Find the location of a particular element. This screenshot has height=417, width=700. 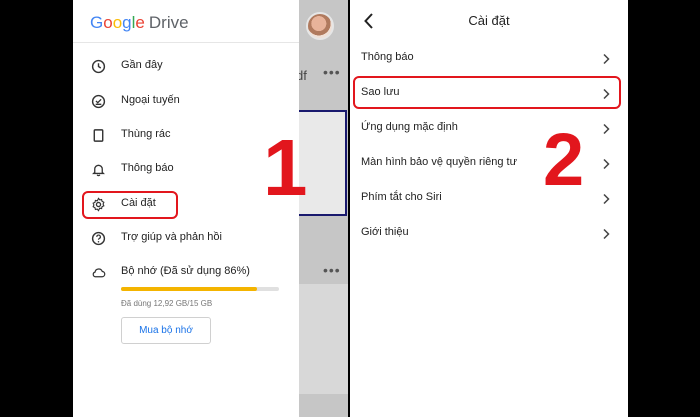

cloud-icon is located at coordinates (99, 273).